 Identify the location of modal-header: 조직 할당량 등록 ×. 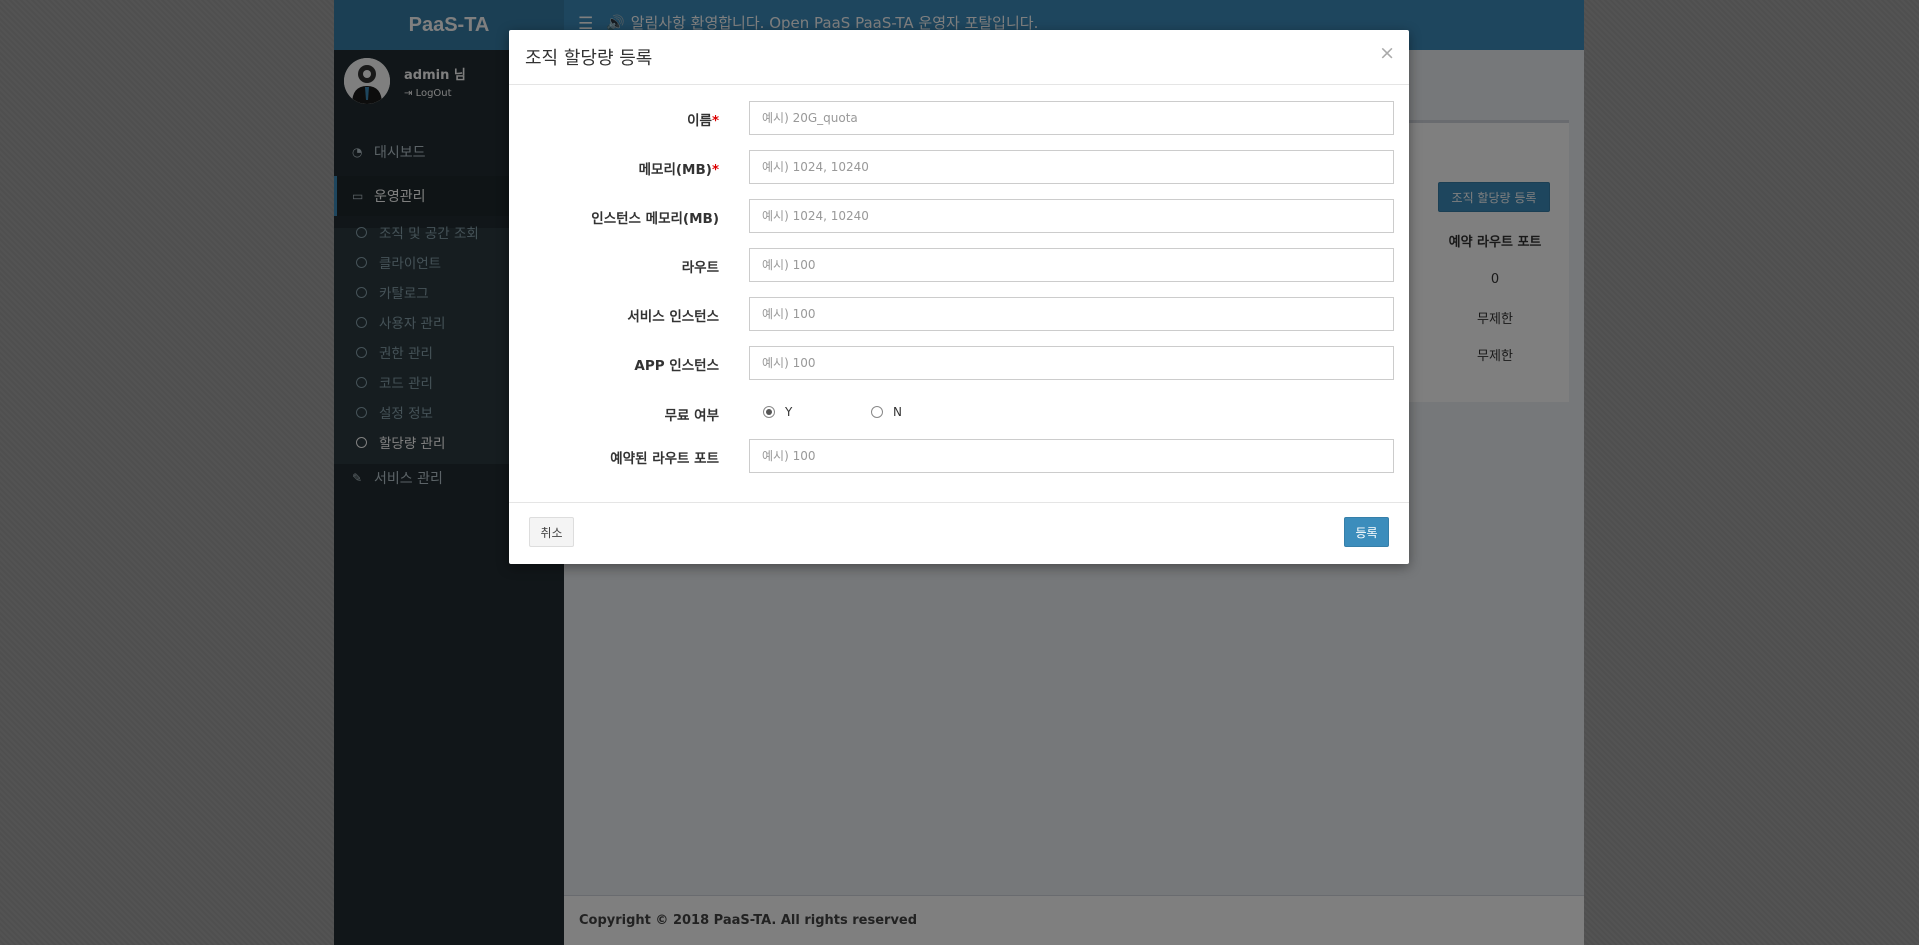
(959, 57).